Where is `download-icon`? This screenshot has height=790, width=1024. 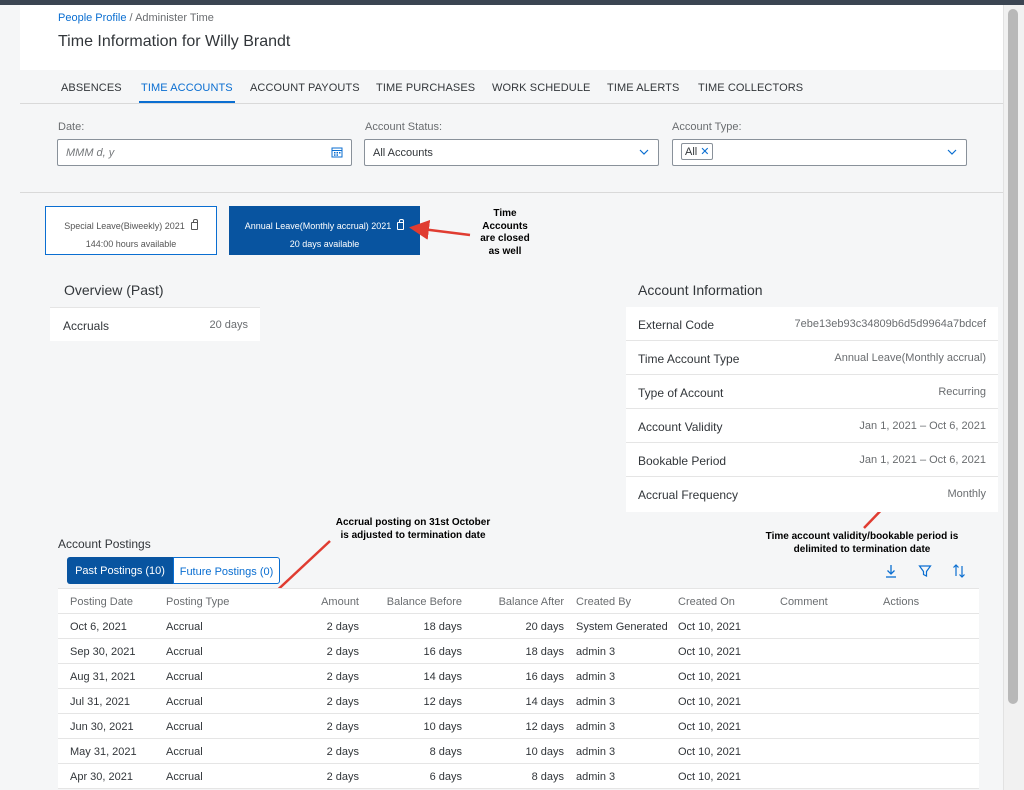
download-icon is located at coordinates (891, 571).